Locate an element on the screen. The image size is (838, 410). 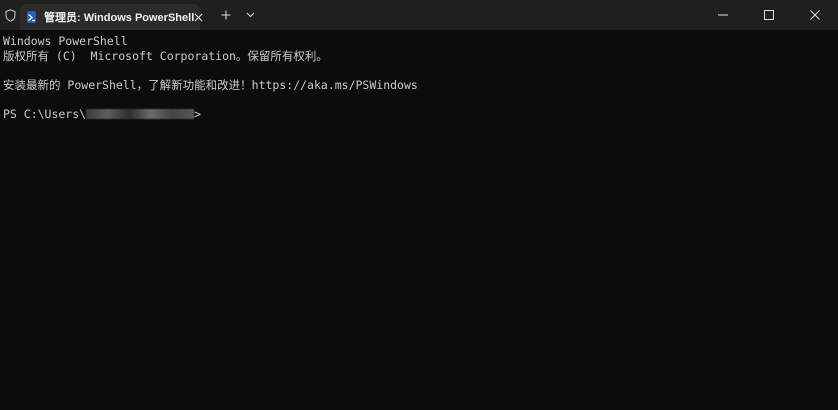
tab-powershell: 管理员: Windows PowerShell is located at coordinates (111, 17).